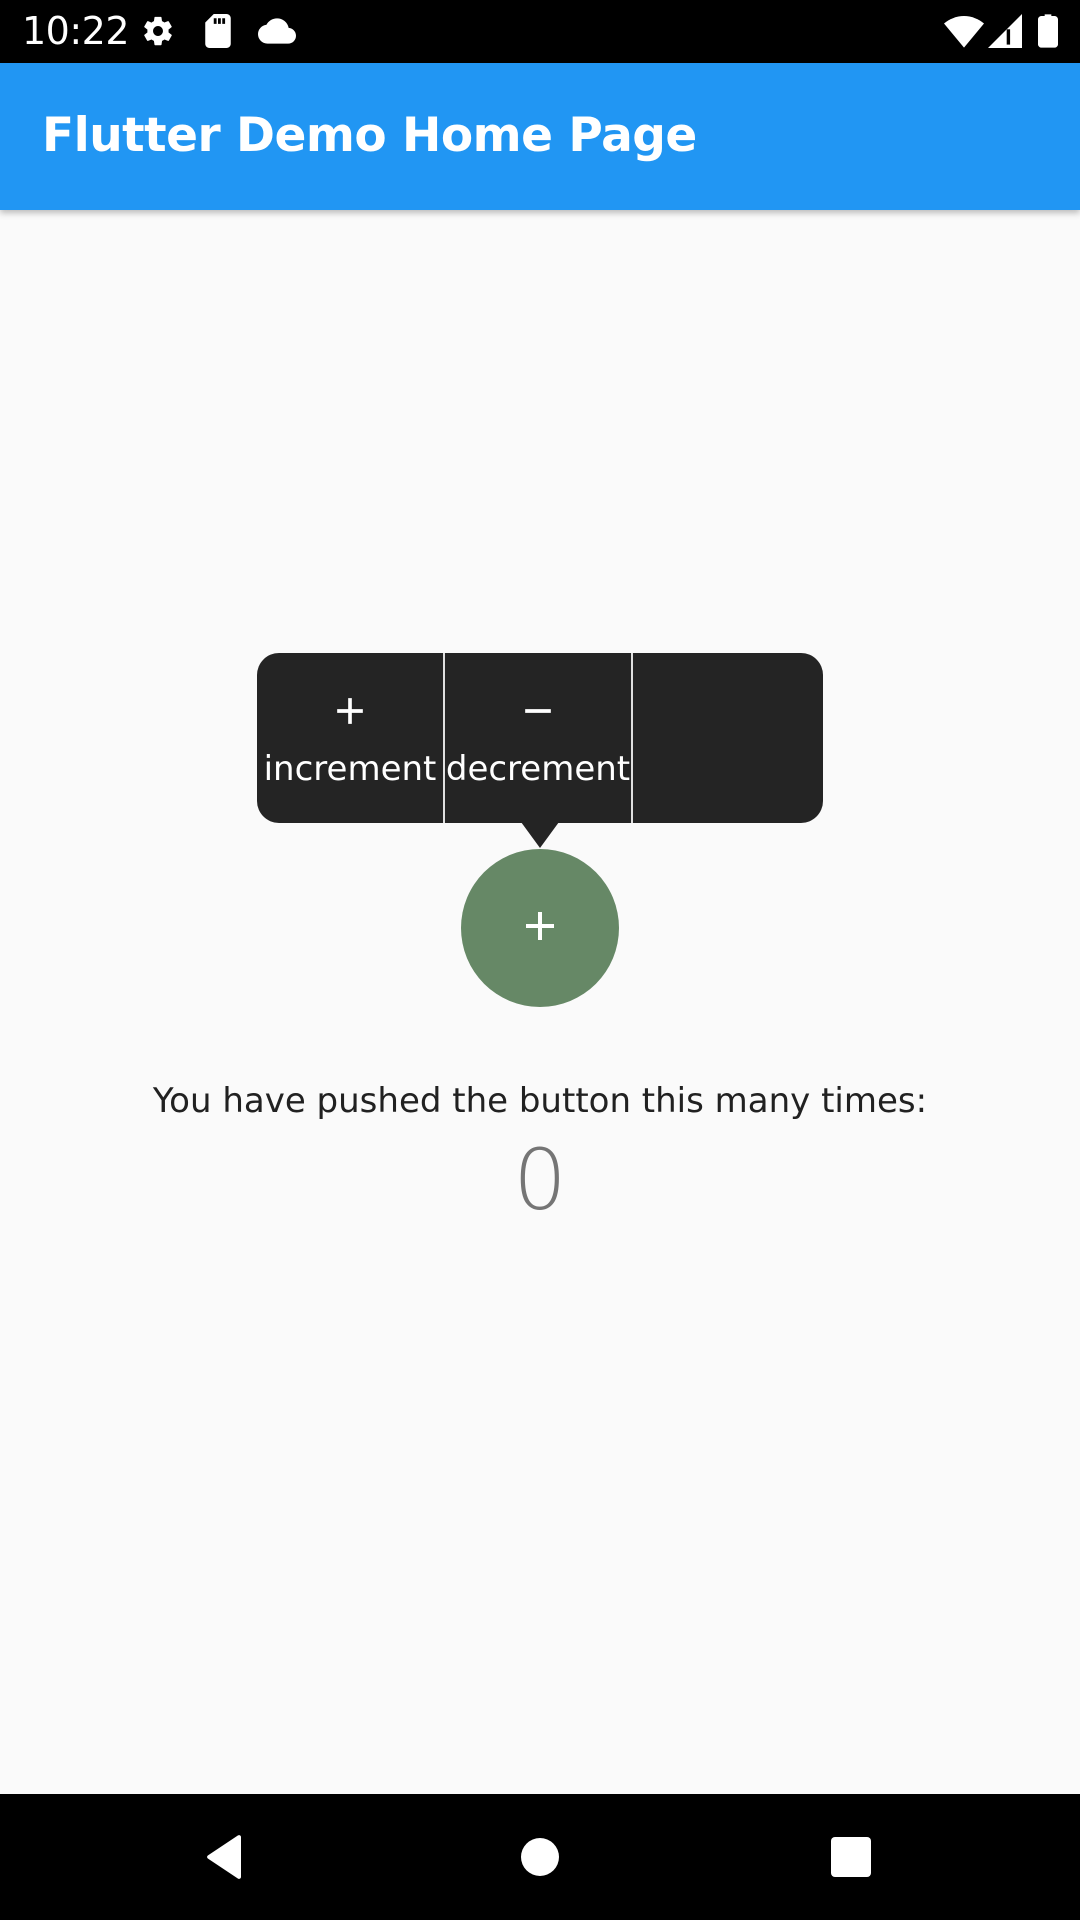  I want to click on navigation-bar, so click(540, 1857).